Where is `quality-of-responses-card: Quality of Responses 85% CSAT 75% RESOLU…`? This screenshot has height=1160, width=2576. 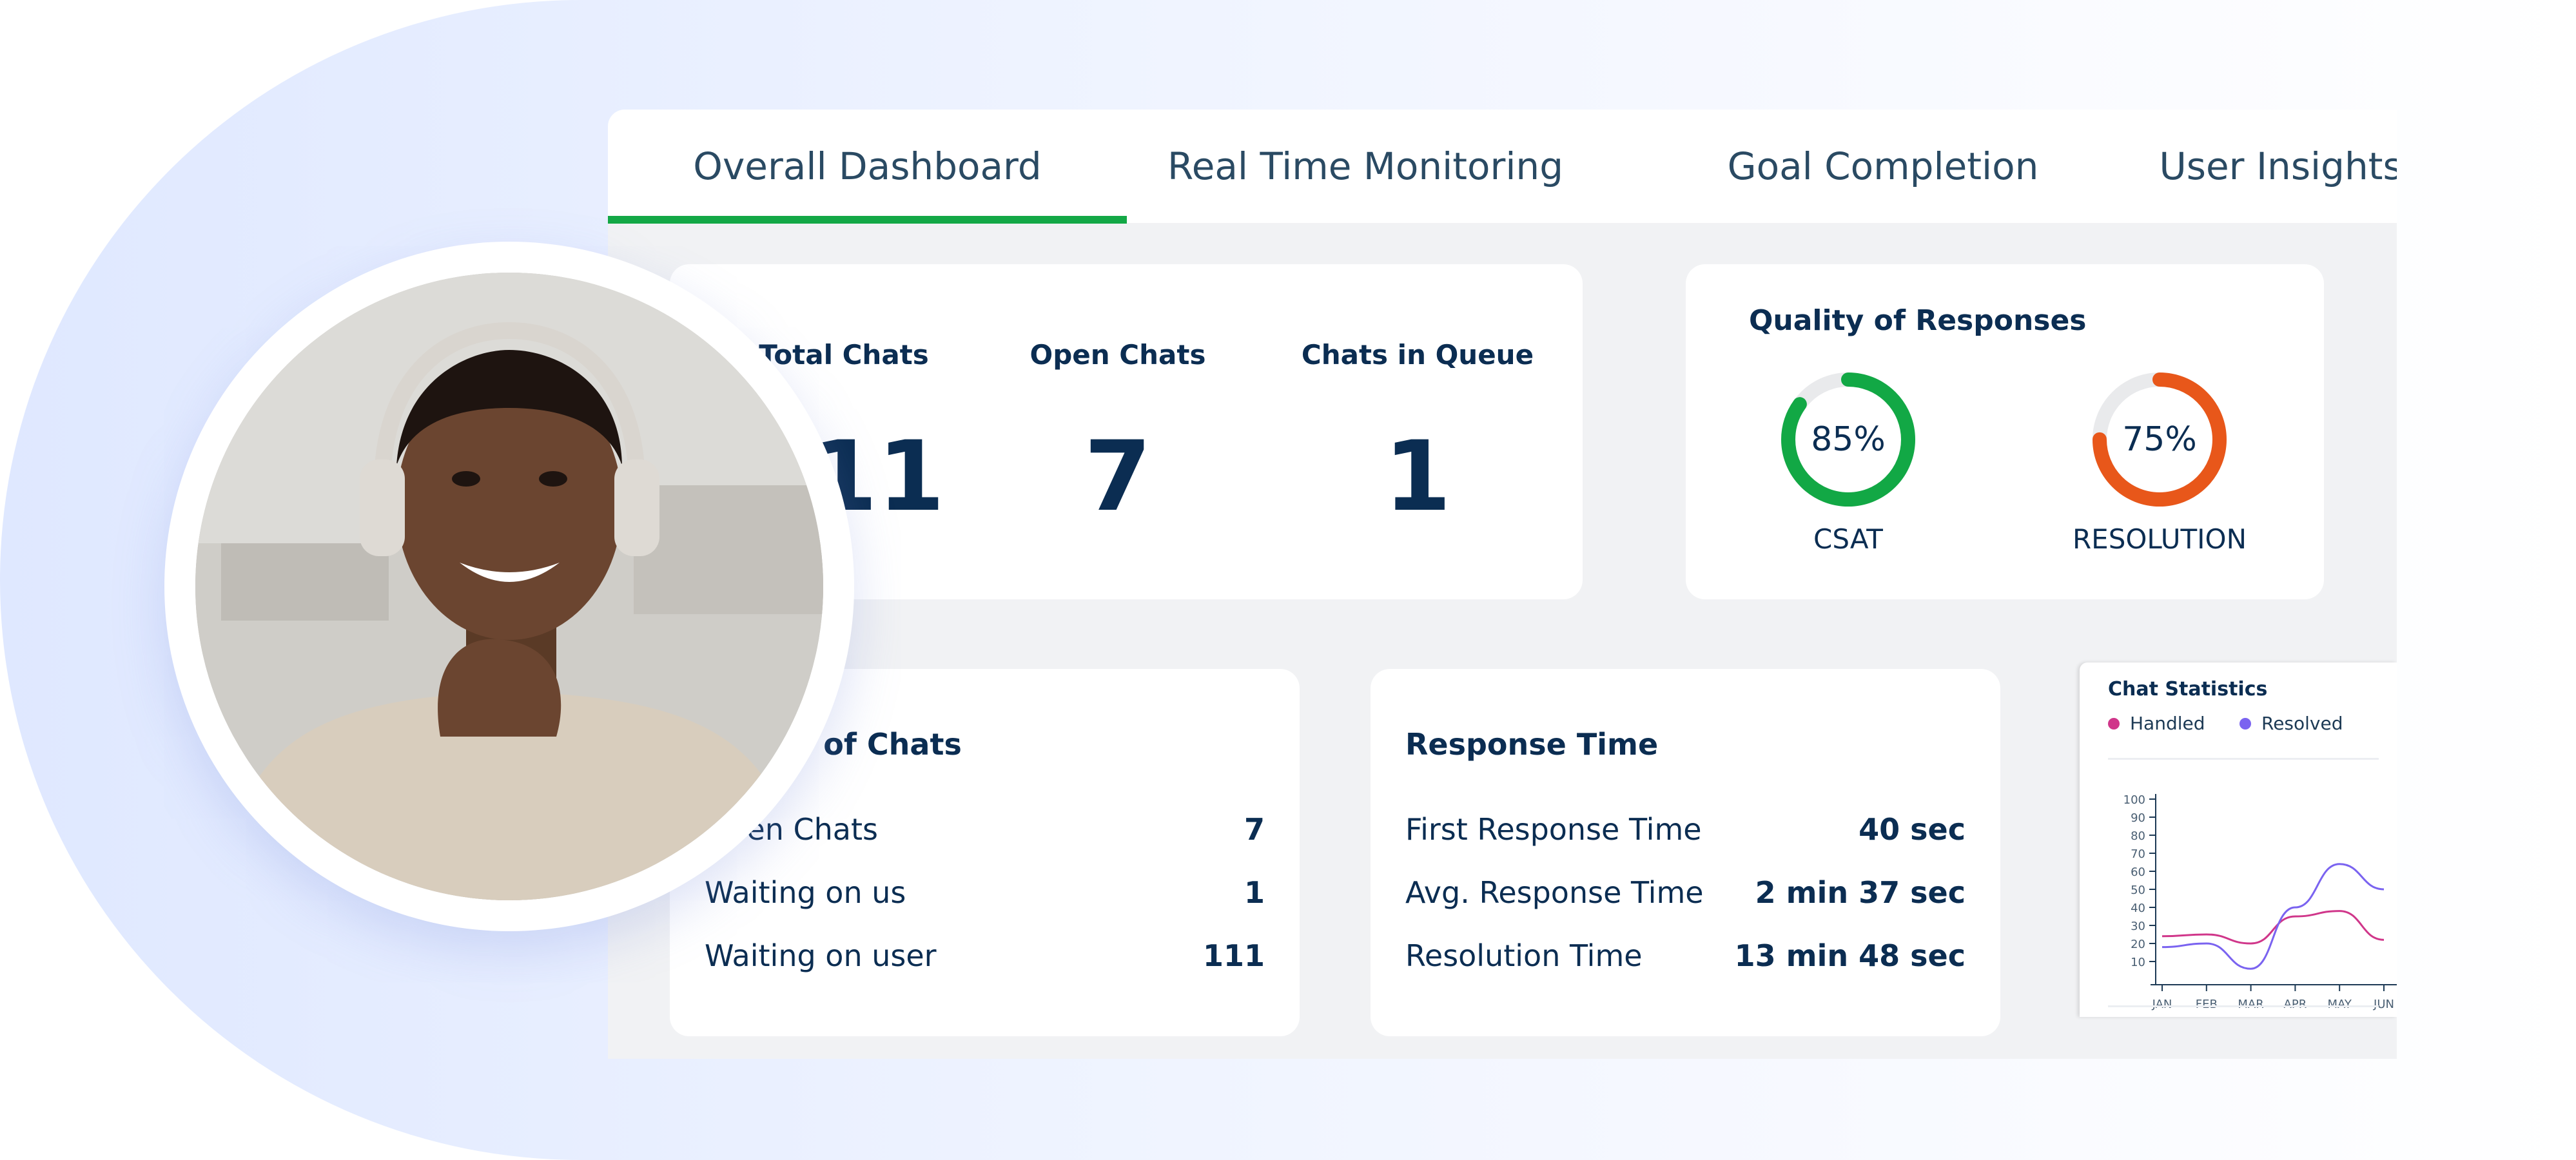 quality-of-responses-card: Quality of Responses 85% CSAT 75% RESOLU… is located at coordinates (2005, 432).